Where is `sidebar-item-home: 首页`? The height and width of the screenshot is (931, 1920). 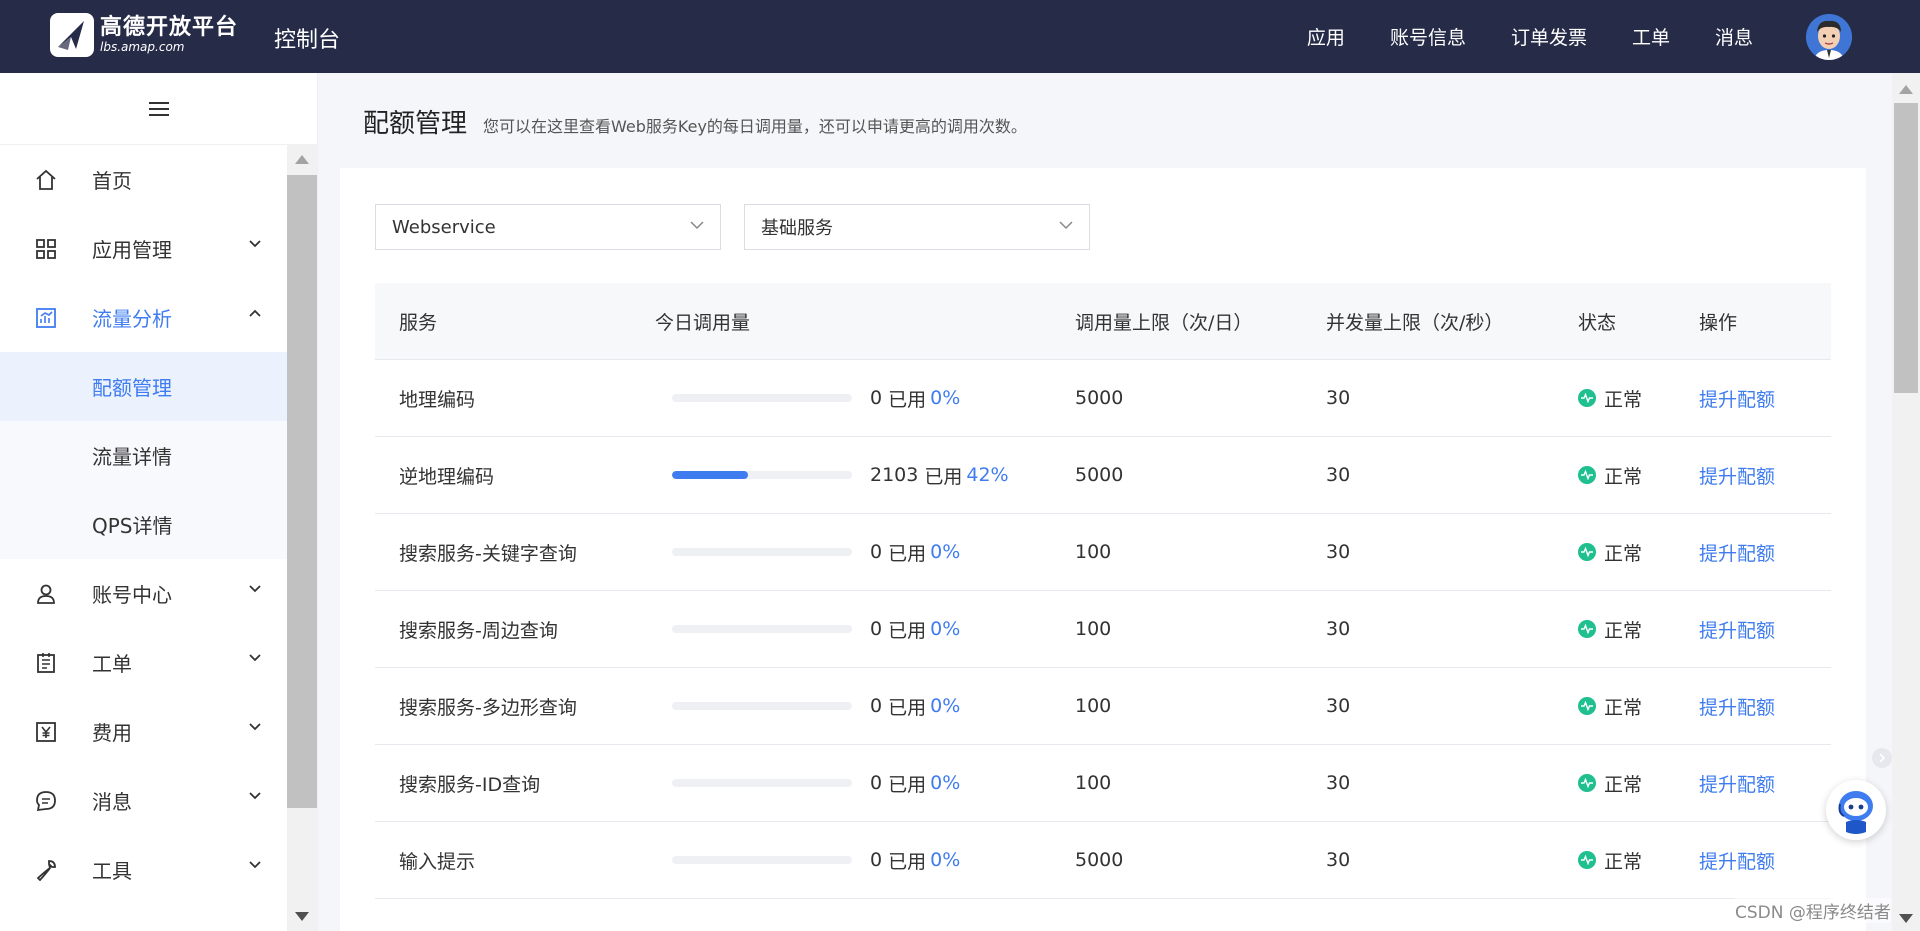
sidebar-item-home: 首页 is located at coordinates (143, 179).